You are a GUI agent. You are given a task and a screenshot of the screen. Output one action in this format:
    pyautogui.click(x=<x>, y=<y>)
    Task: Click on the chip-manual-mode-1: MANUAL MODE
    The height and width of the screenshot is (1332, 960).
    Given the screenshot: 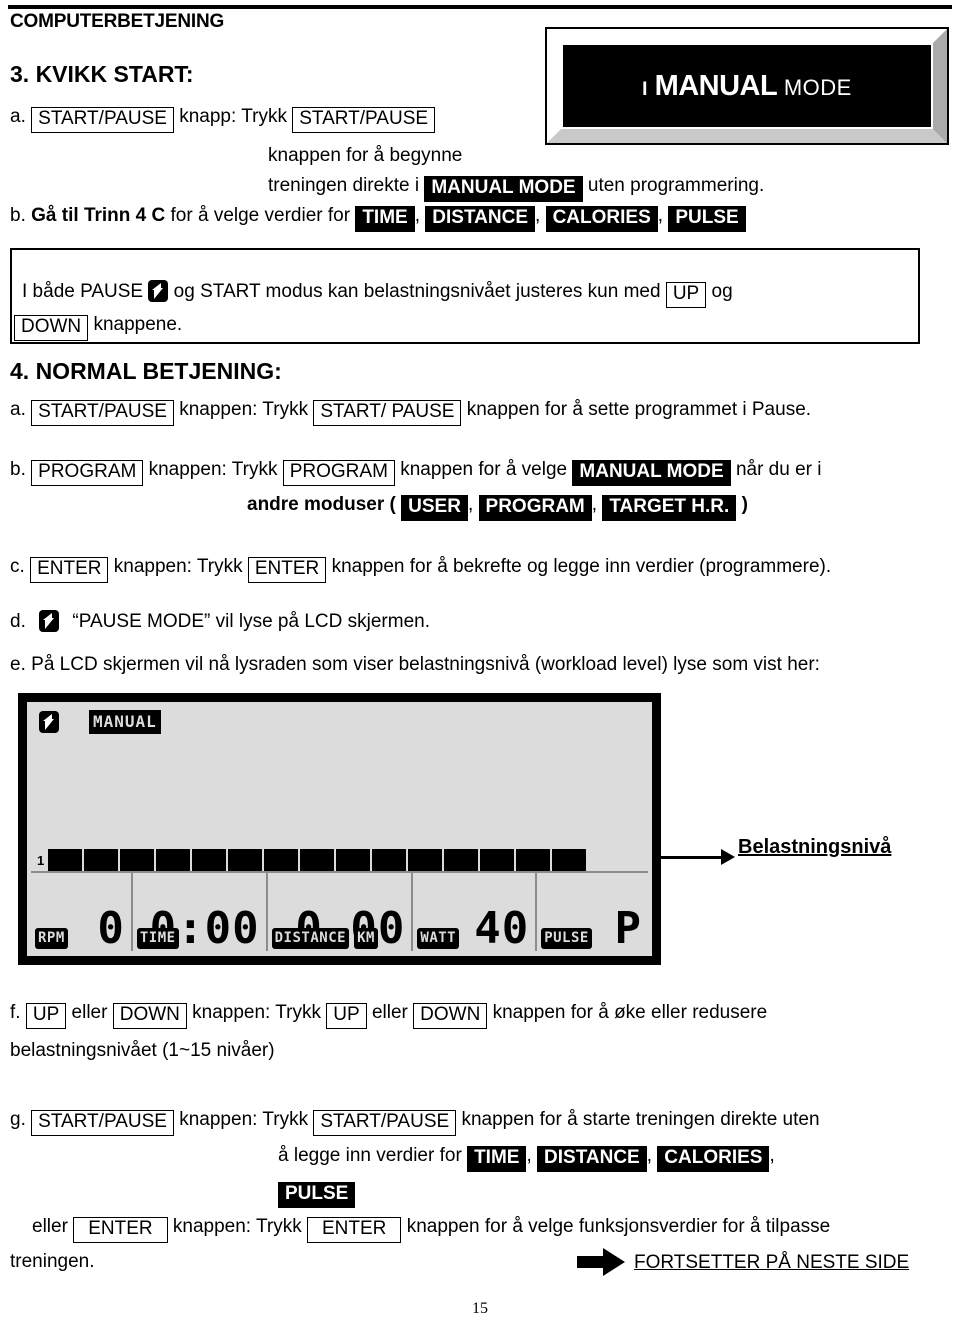 What is the action you would take?
    pyautogui.click(x=503, y=189)
    